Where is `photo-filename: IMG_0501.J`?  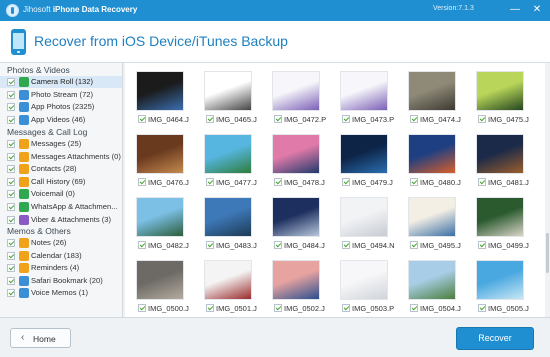 photo-filename: IMG_0501.J is located at coordinates (236, 308).